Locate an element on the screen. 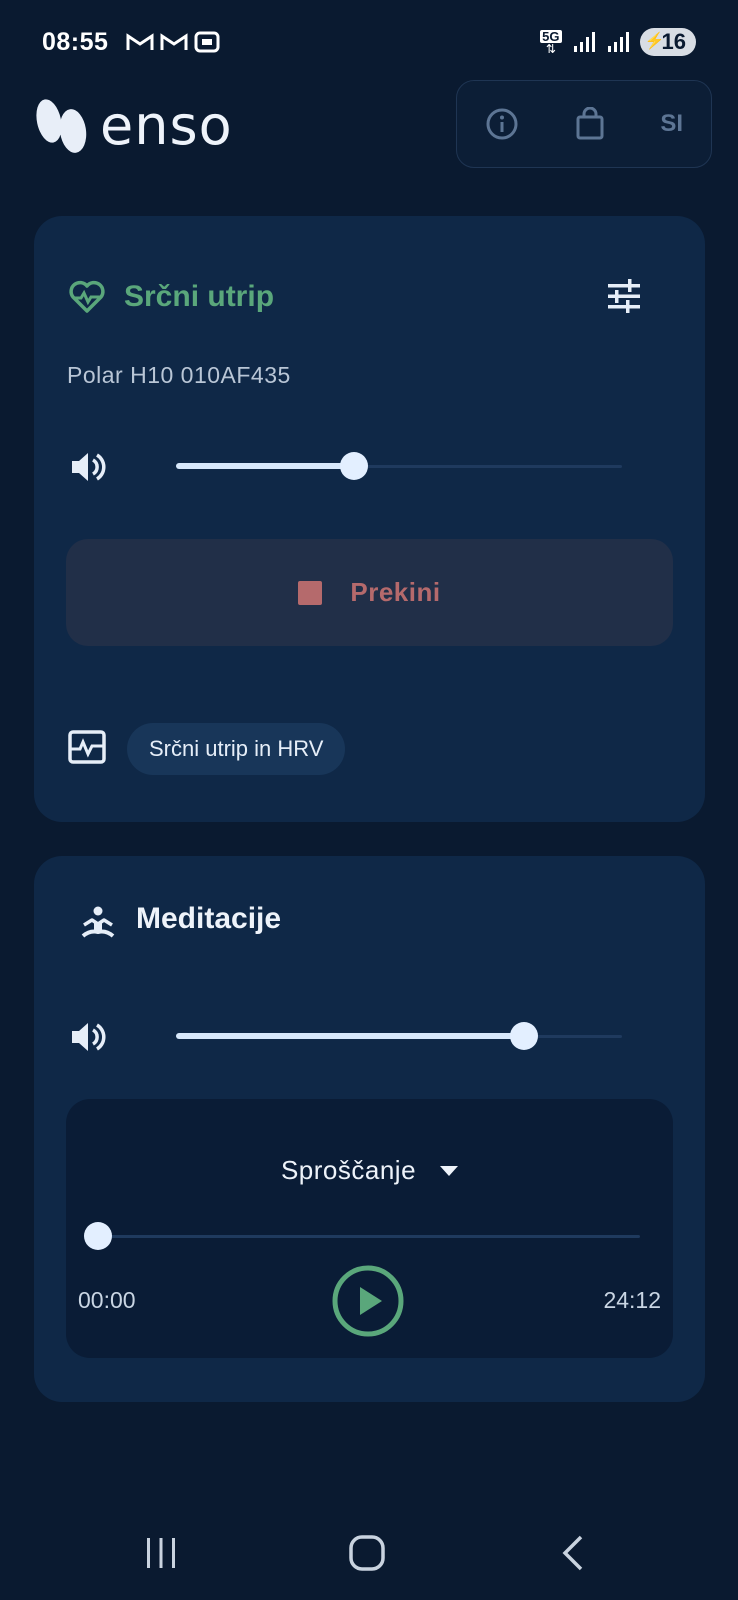  meditation-volume-slider is located at coordinates (399, 1036).